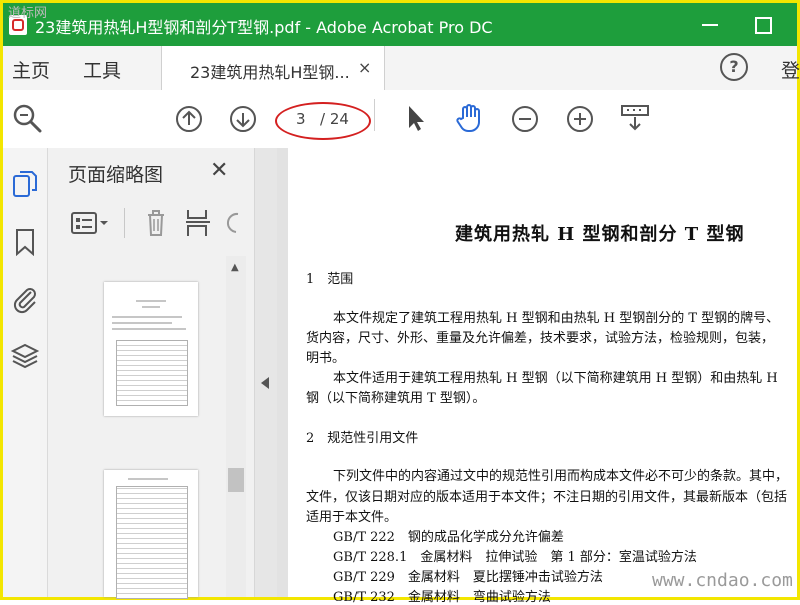 Image resolution: width=800 pixels, height=605 pixels. I want to click on reference-line: GB/T 222 钢的成品化学成分允许偏差, so click(448, 537).